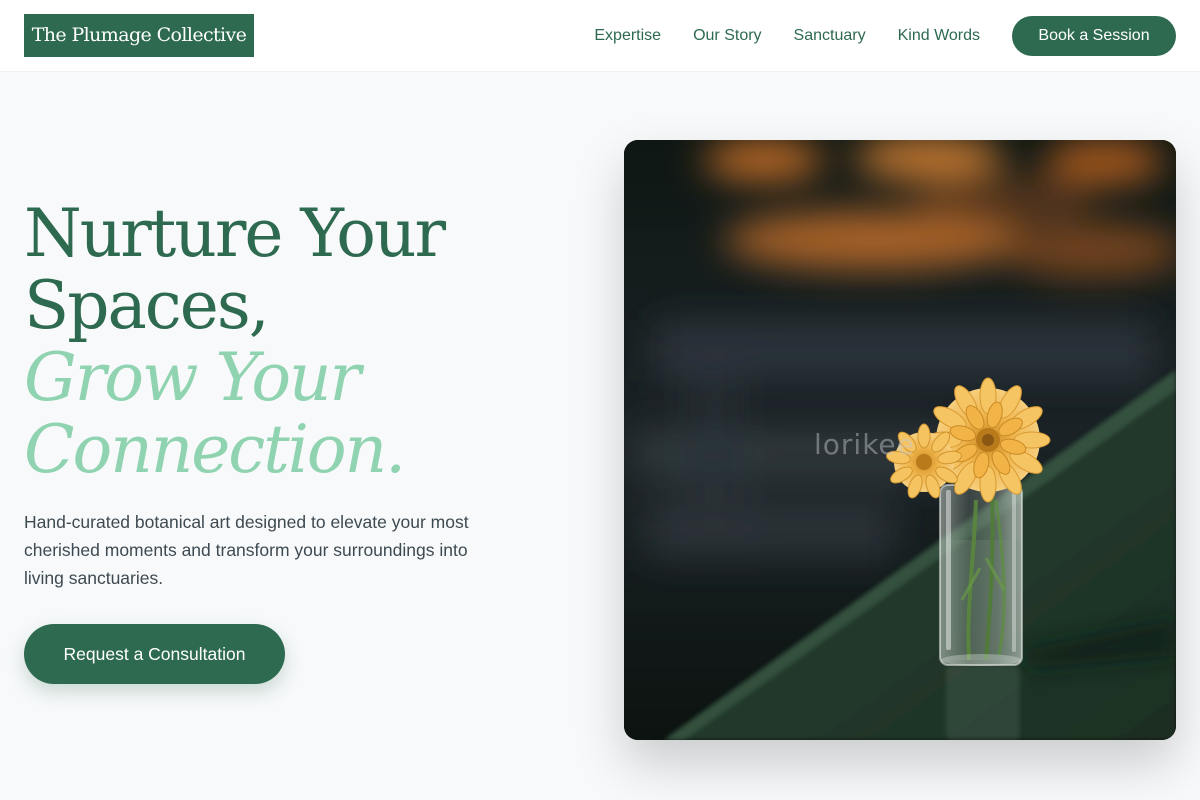 The width and height of the screenshot is (1200, 800). Describe the element at coordinates (139, 35) in the screenshot. I see `brand-logo: The Plumage Collective` at that location.